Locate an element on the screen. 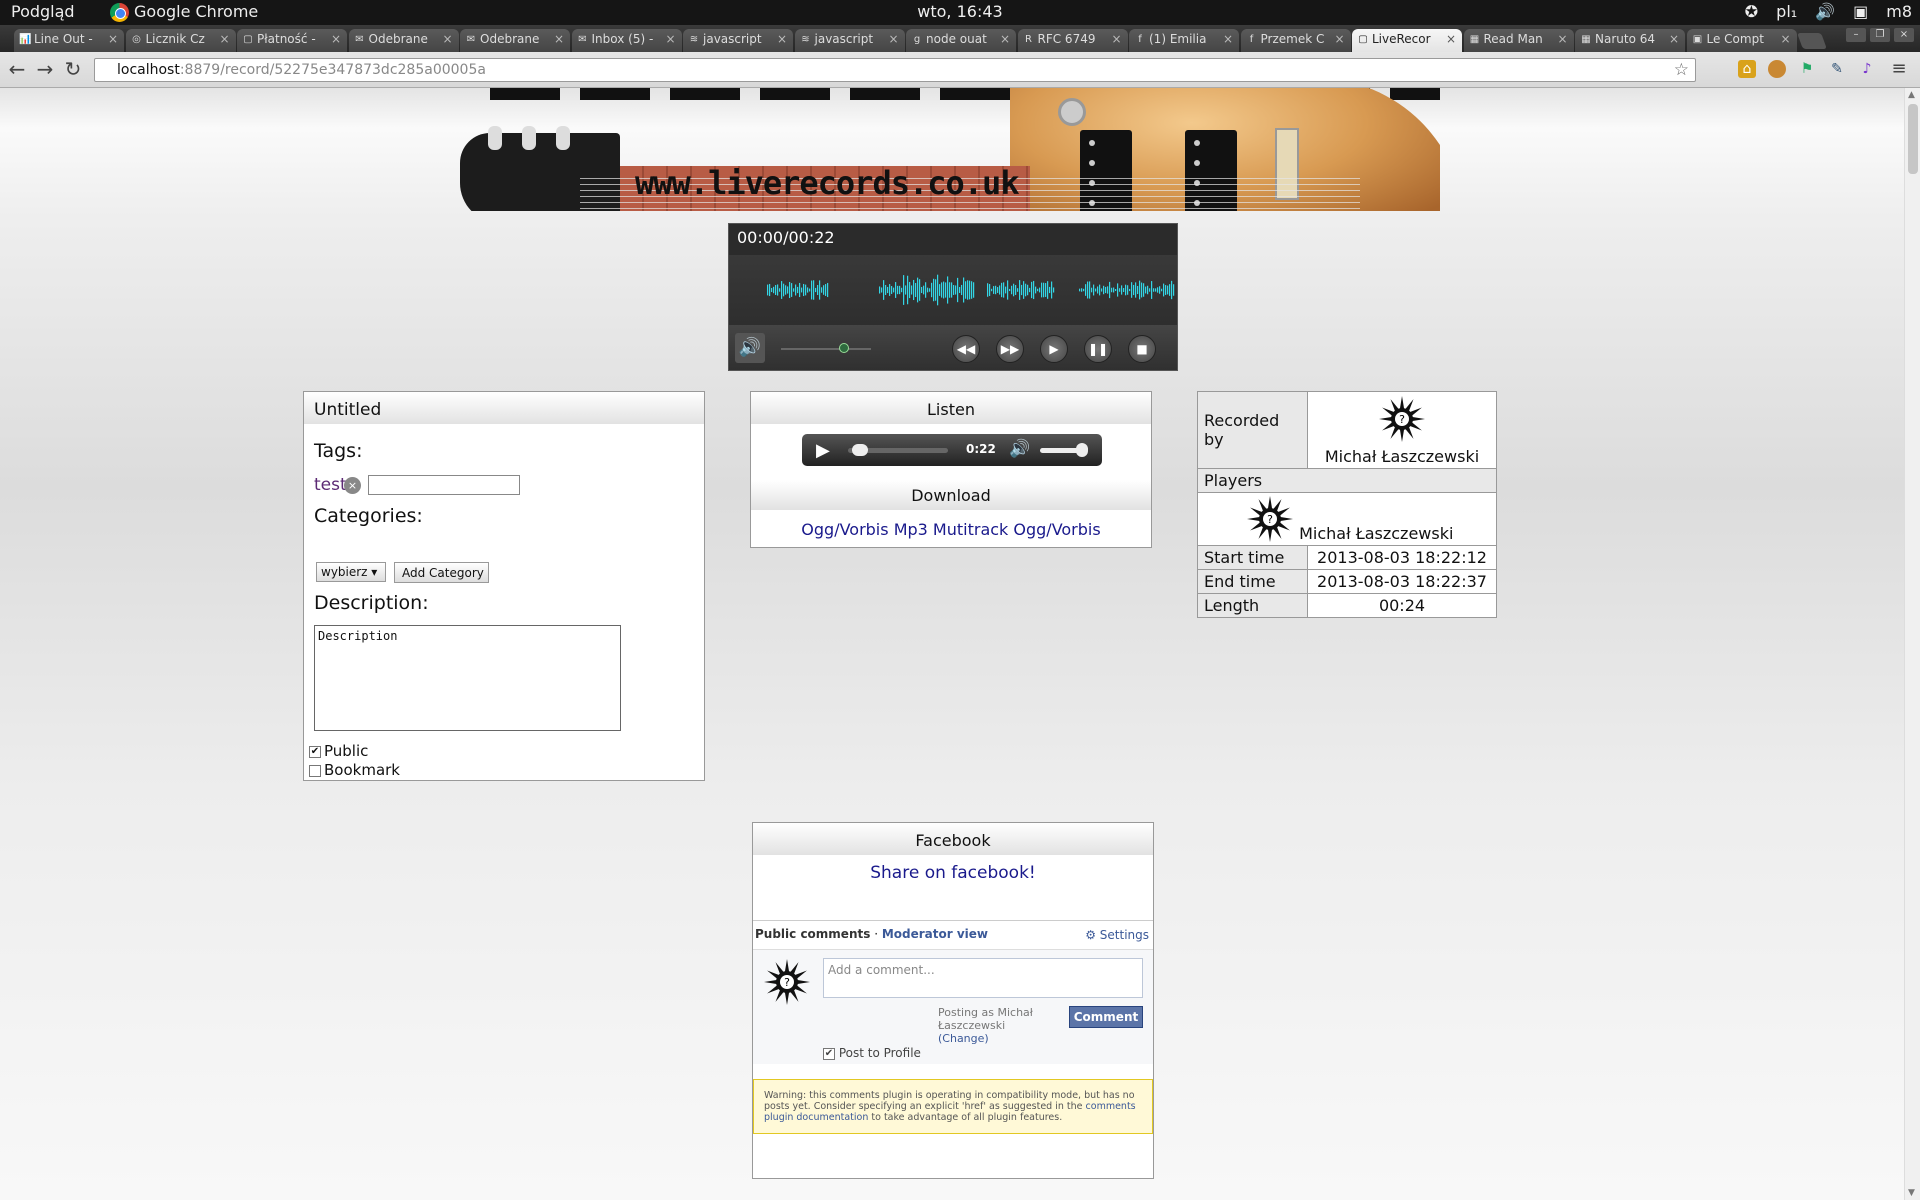 Image resolution: width=1920 pixels, height=1200 pixels. reload-icon: ↻ is located at coordinates (73, 69).